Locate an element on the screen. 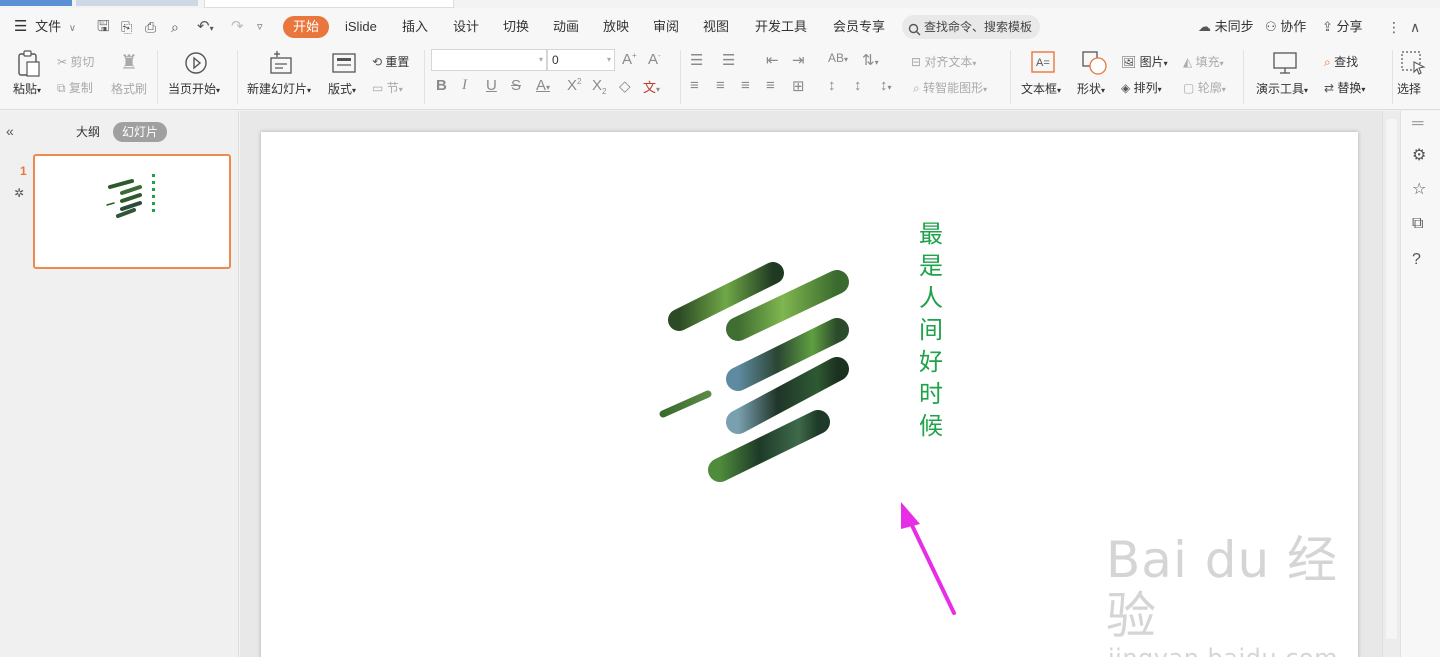 The width and height of the screenshot is (1440, 657). bold-icon: B is located at coordinates (441, 85).